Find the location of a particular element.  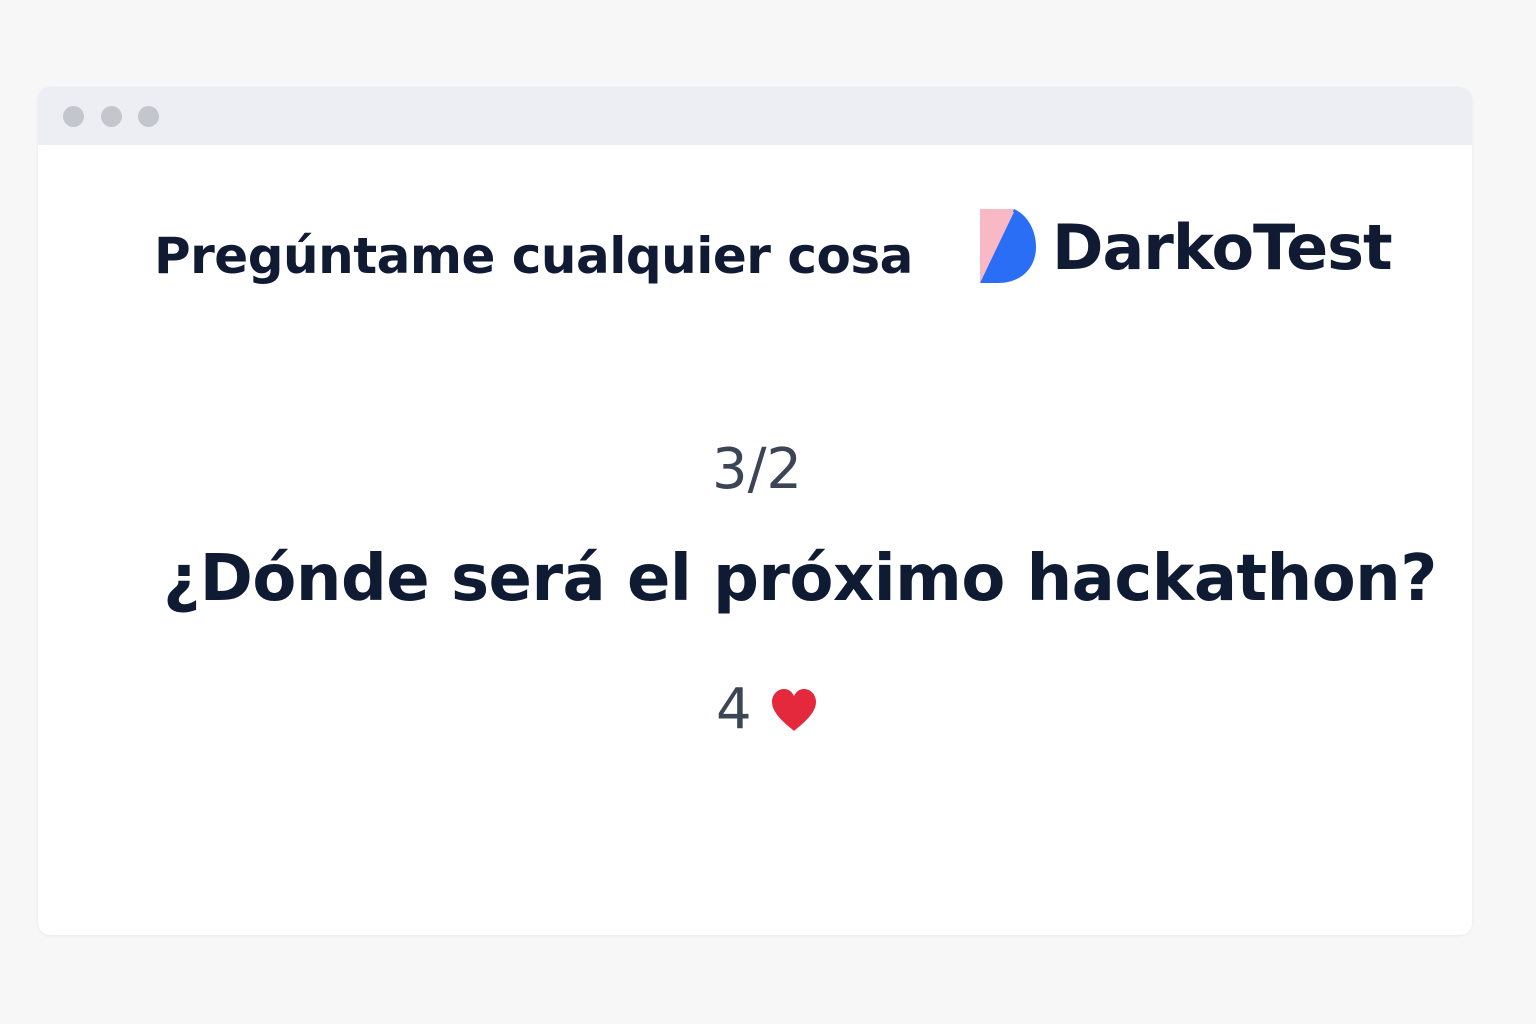

brand: DarkoTest is located at coordinates (1186, 247).